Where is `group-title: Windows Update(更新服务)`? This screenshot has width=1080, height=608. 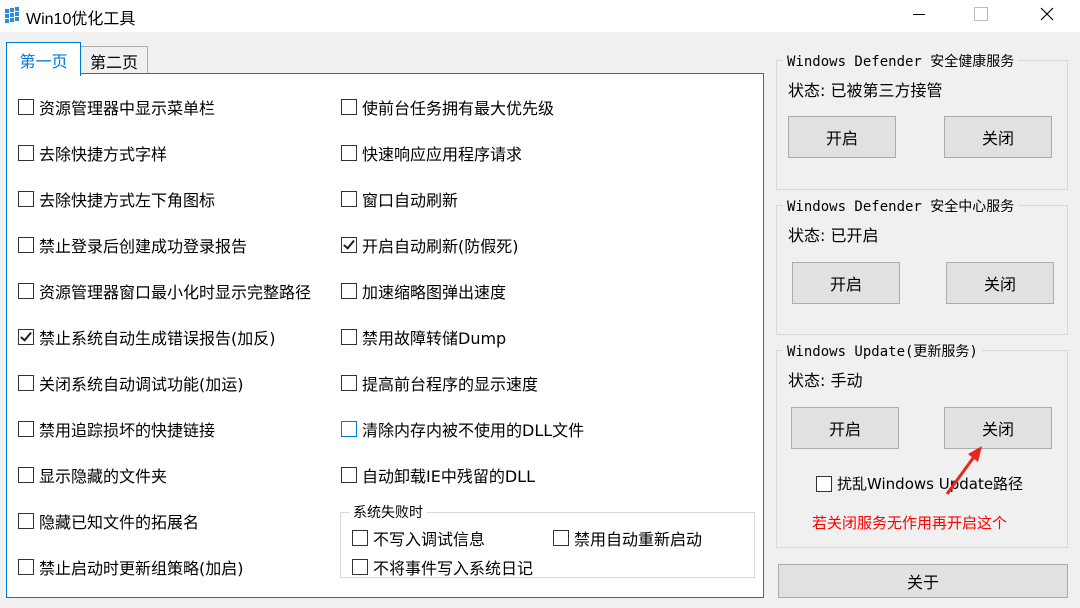
group-title: Windows Update(更新服务) is located at coordinates (882, 351).